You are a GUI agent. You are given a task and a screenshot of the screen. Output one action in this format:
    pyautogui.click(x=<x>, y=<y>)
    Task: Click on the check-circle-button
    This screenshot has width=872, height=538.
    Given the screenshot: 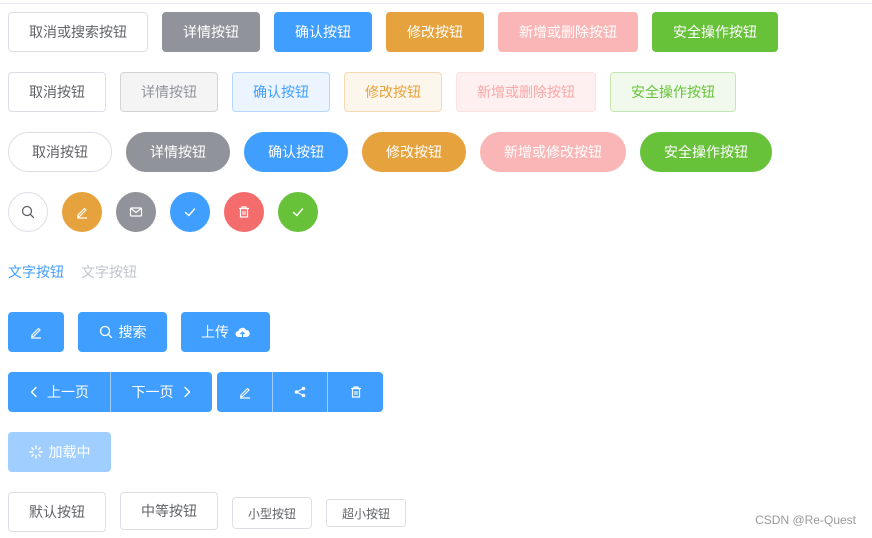 What is the action you would take?
    pyautogui.click(x=190, y=212)
    